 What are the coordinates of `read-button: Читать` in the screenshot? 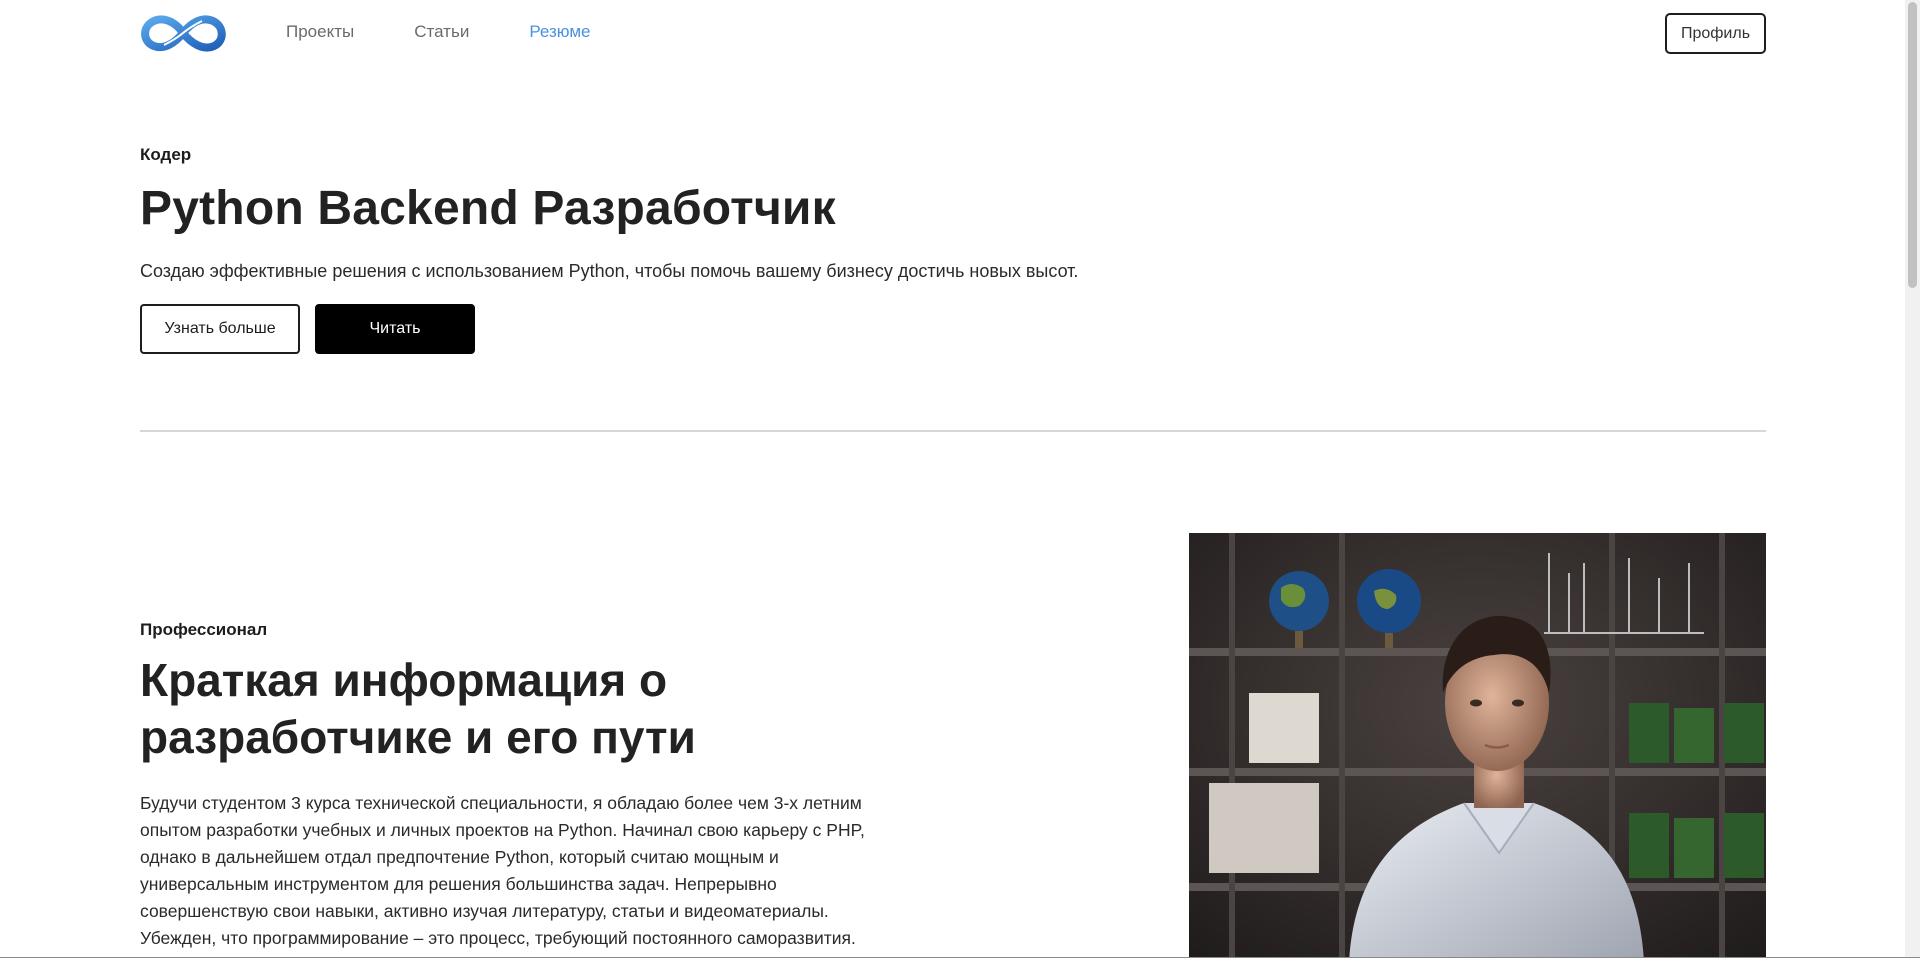 It's located at (395, 329).